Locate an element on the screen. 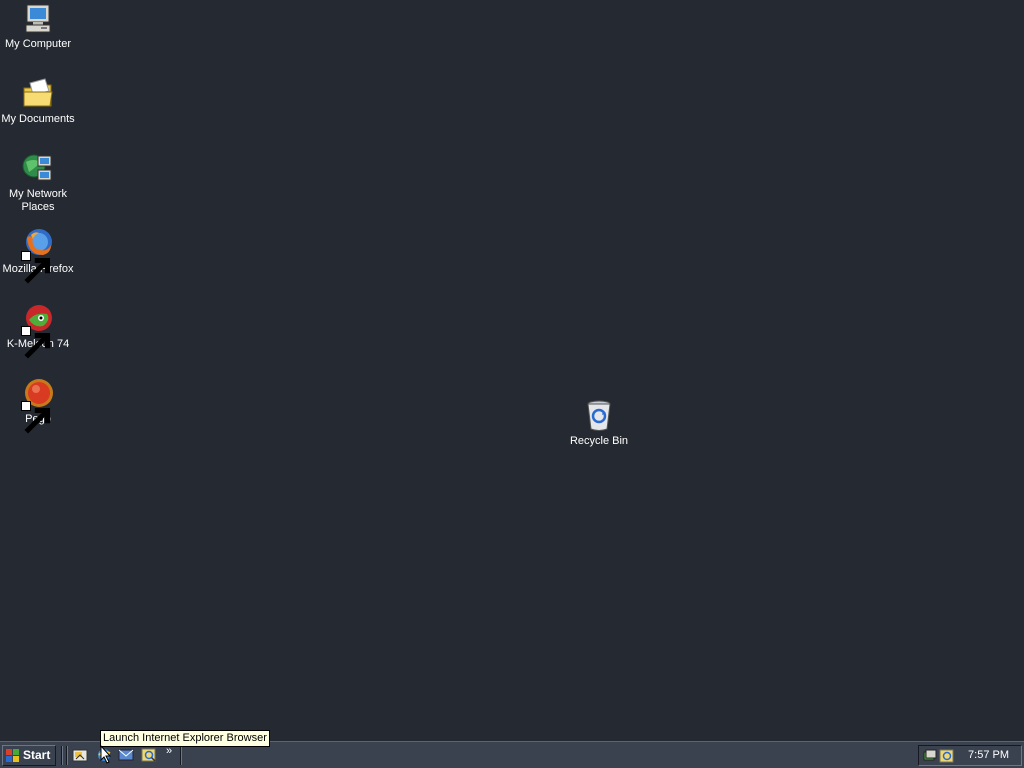 The image size is (1024, 768). folder-icon is located at coordinates (38, 94).